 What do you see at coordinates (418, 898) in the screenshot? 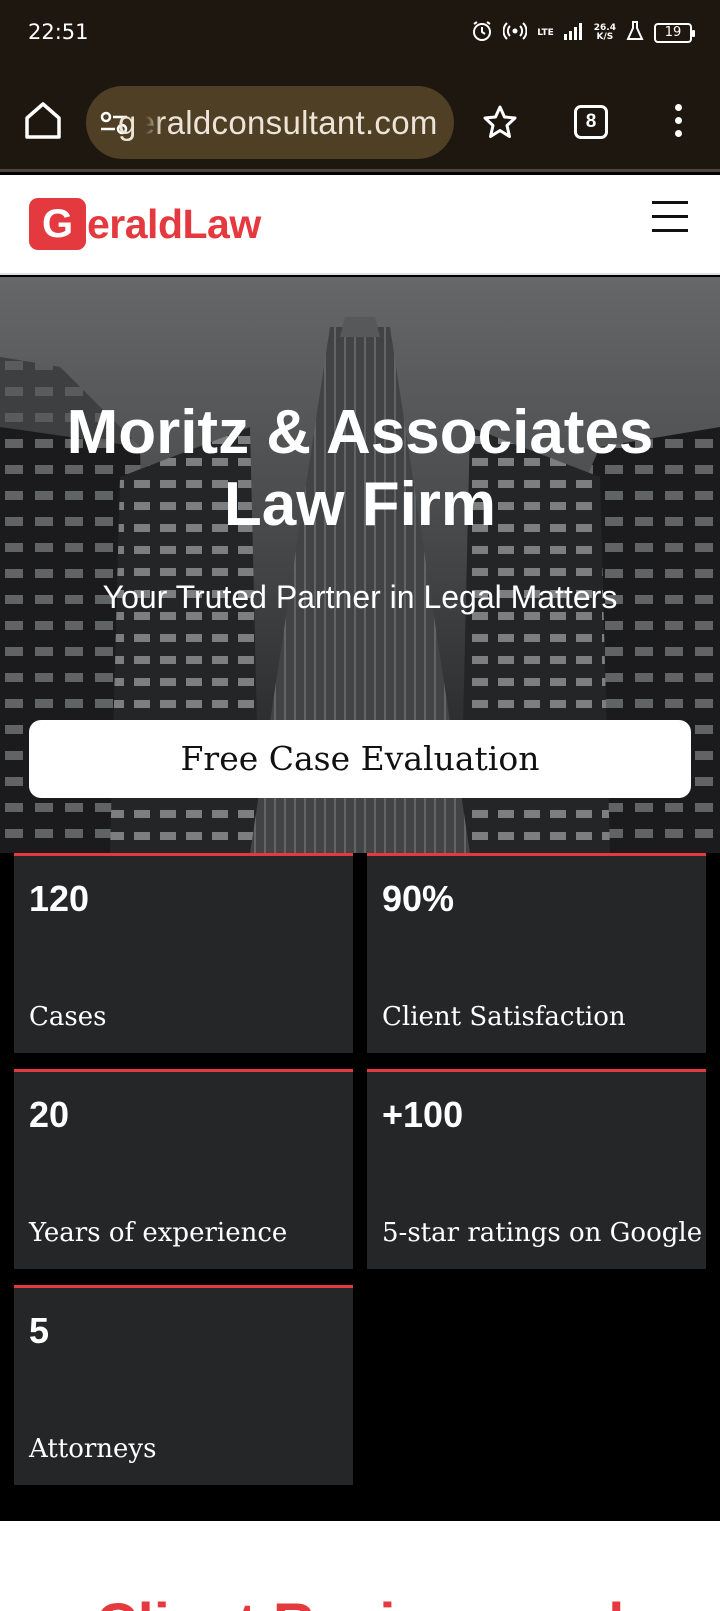
I see `stat-value: 90%` at bounding box center [418, 898].